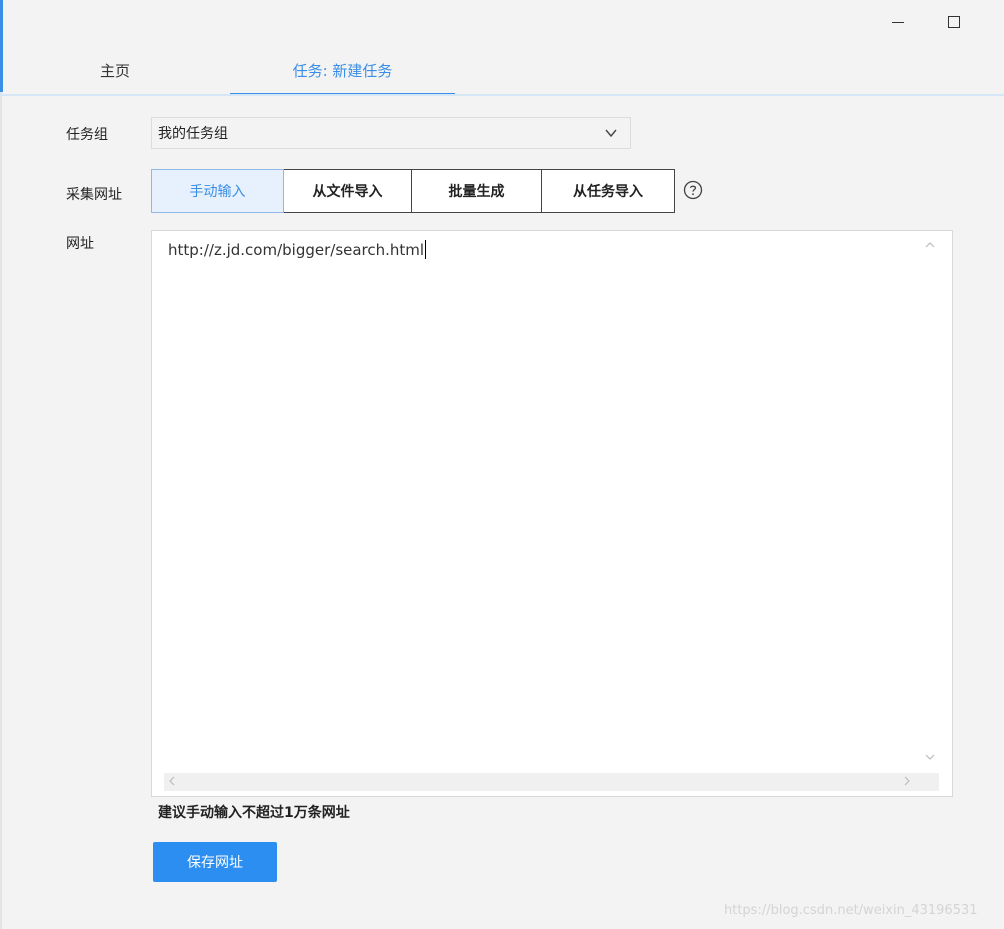  What do you see at coordinates (1, 510) in the screenshot?
I see `window-left-border` at bounding box center [1, 510].